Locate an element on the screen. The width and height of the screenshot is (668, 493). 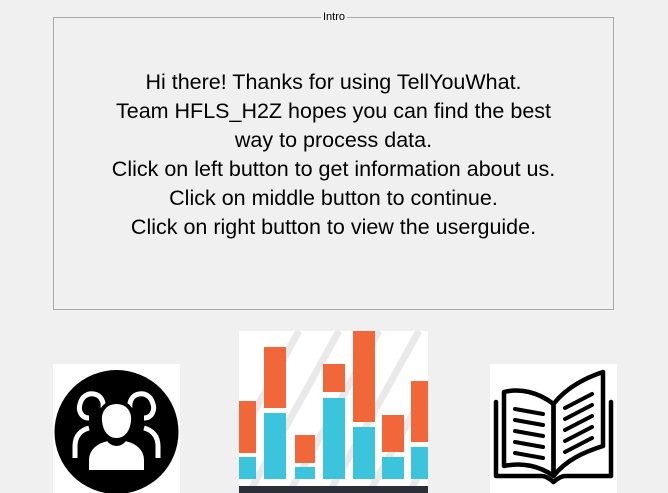
intro-line: Hi there! Thanks for using TellYouWhat. is located at coordinates (333, 82).